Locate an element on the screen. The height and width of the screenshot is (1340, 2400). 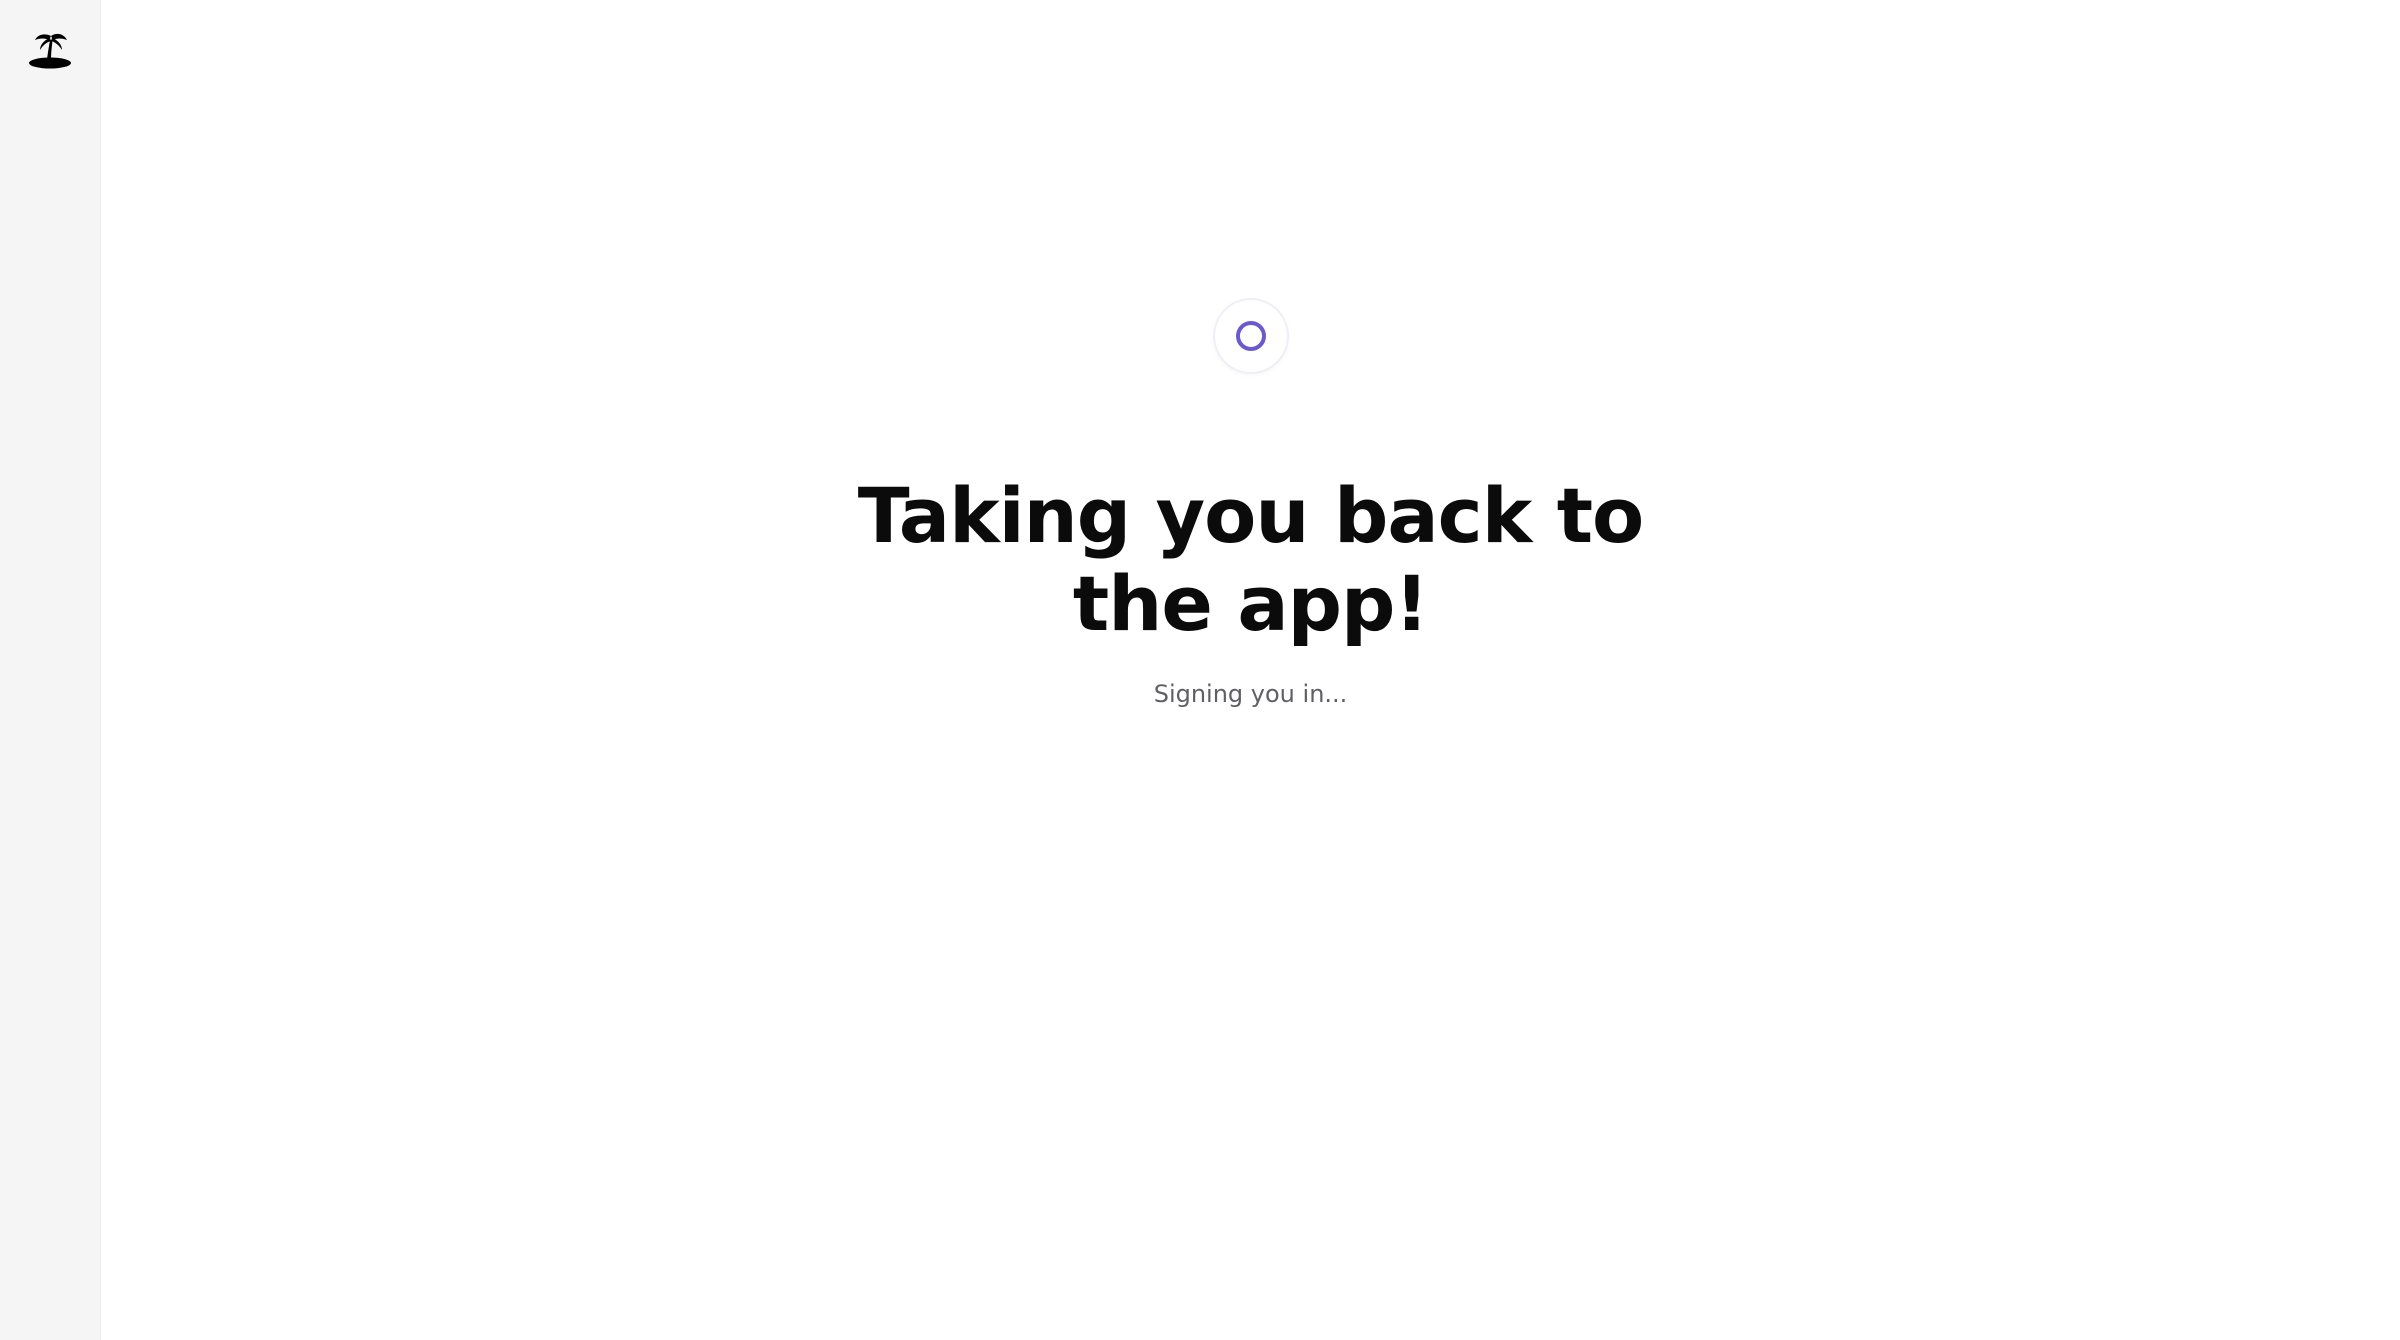
sidebar is located at coordinates (50, 670).